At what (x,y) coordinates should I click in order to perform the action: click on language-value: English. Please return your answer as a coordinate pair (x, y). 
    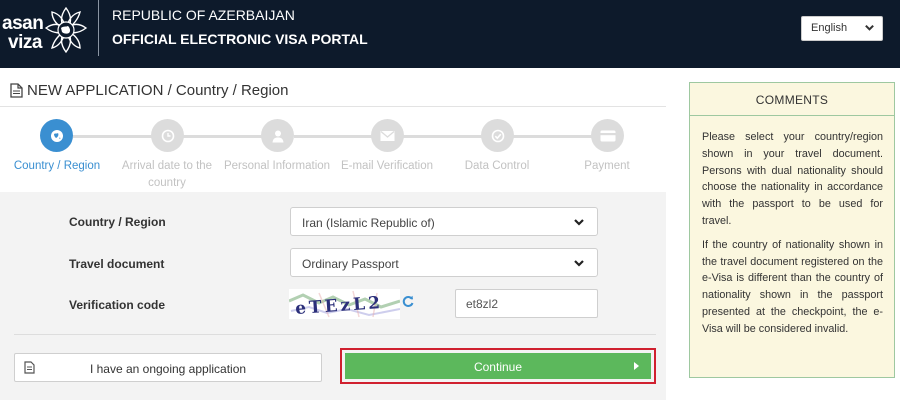
    Looking at the image, I should click on (829, 28).